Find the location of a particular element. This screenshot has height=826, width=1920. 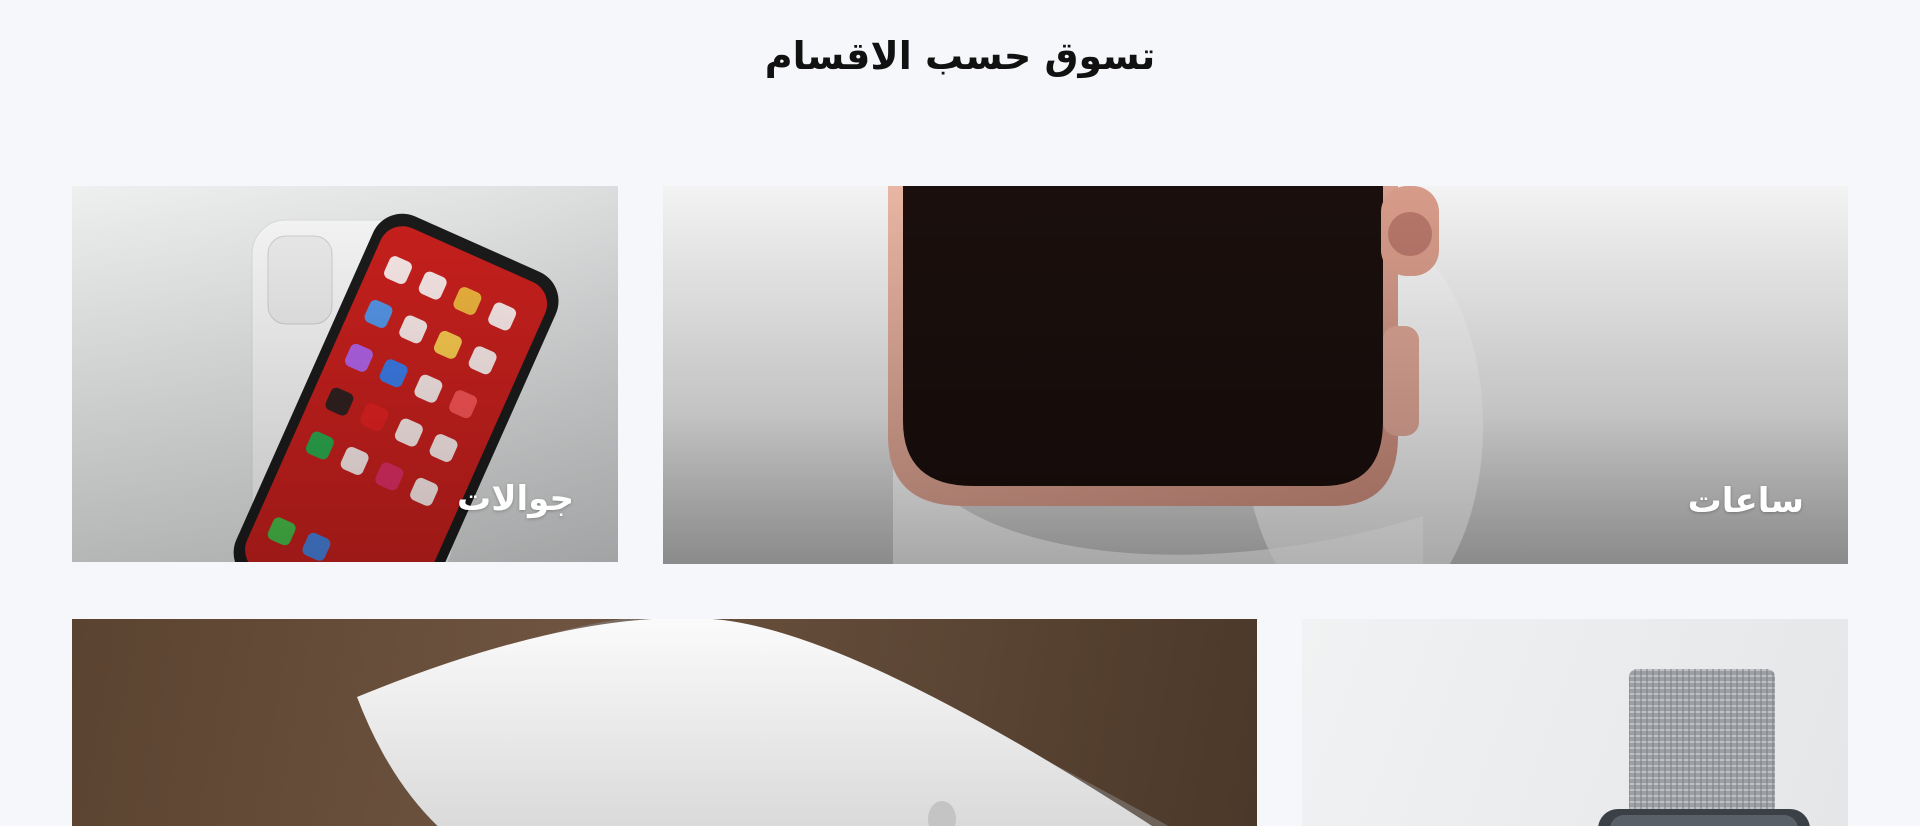

category-label: ساعات is located at coordinates (1745, 501).